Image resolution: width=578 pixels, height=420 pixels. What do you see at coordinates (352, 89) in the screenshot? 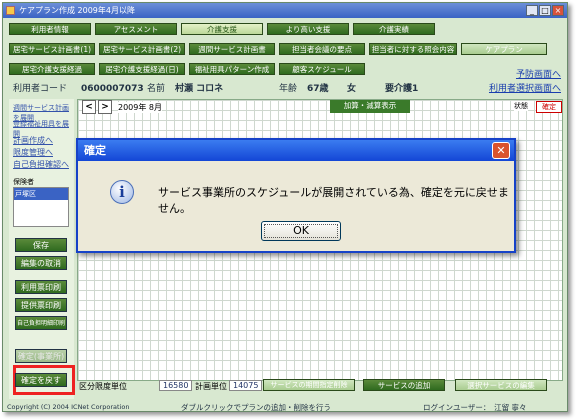
I see `sex-value: 女` at bounding box center [352, 89].